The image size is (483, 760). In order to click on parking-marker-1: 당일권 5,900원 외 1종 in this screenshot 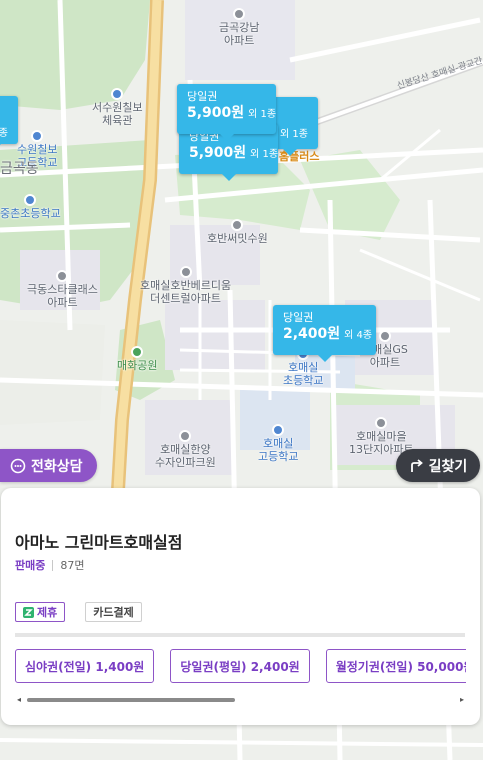, I will do `click(227, 112)`.